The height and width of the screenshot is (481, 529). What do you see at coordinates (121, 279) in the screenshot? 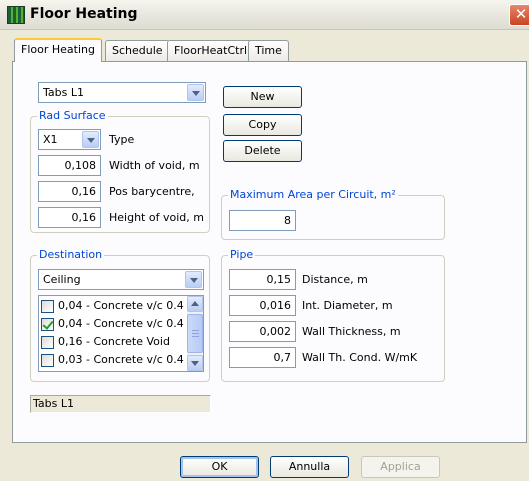
I see `destination-selector: Ceiling` at bounding box center [121, 279].